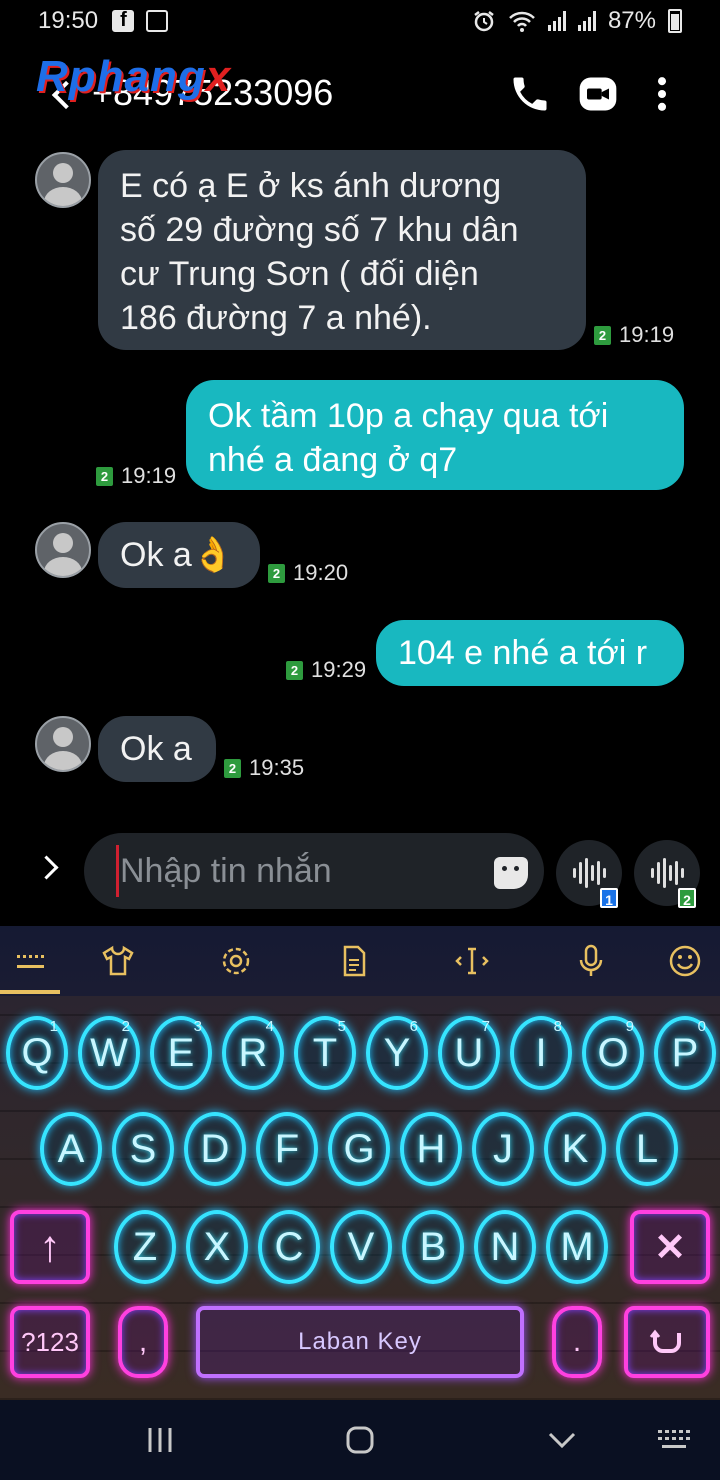 This screenshot has width=720, height=1480. I want to click on key-f: F, so click(287, 1149).